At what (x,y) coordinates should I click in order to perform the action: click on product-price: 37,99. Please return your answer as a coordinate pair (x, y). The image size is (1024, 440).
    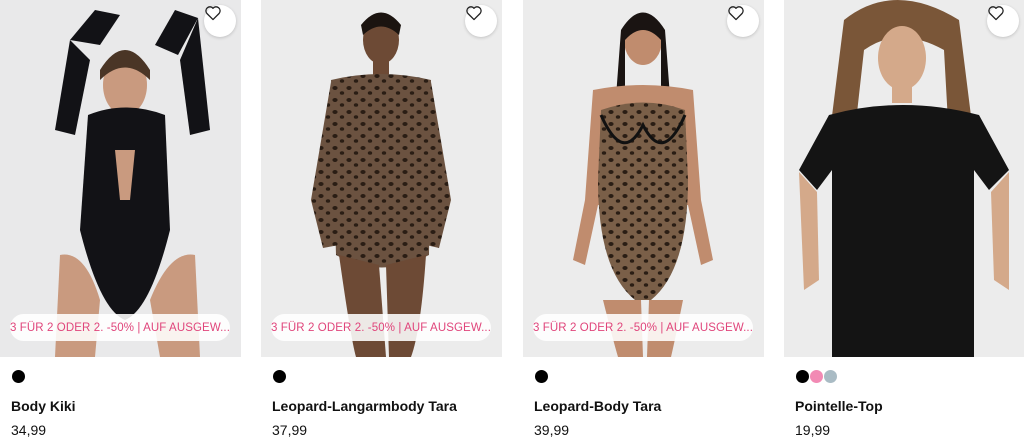
    Looking at the image, I should click on (290, 430).